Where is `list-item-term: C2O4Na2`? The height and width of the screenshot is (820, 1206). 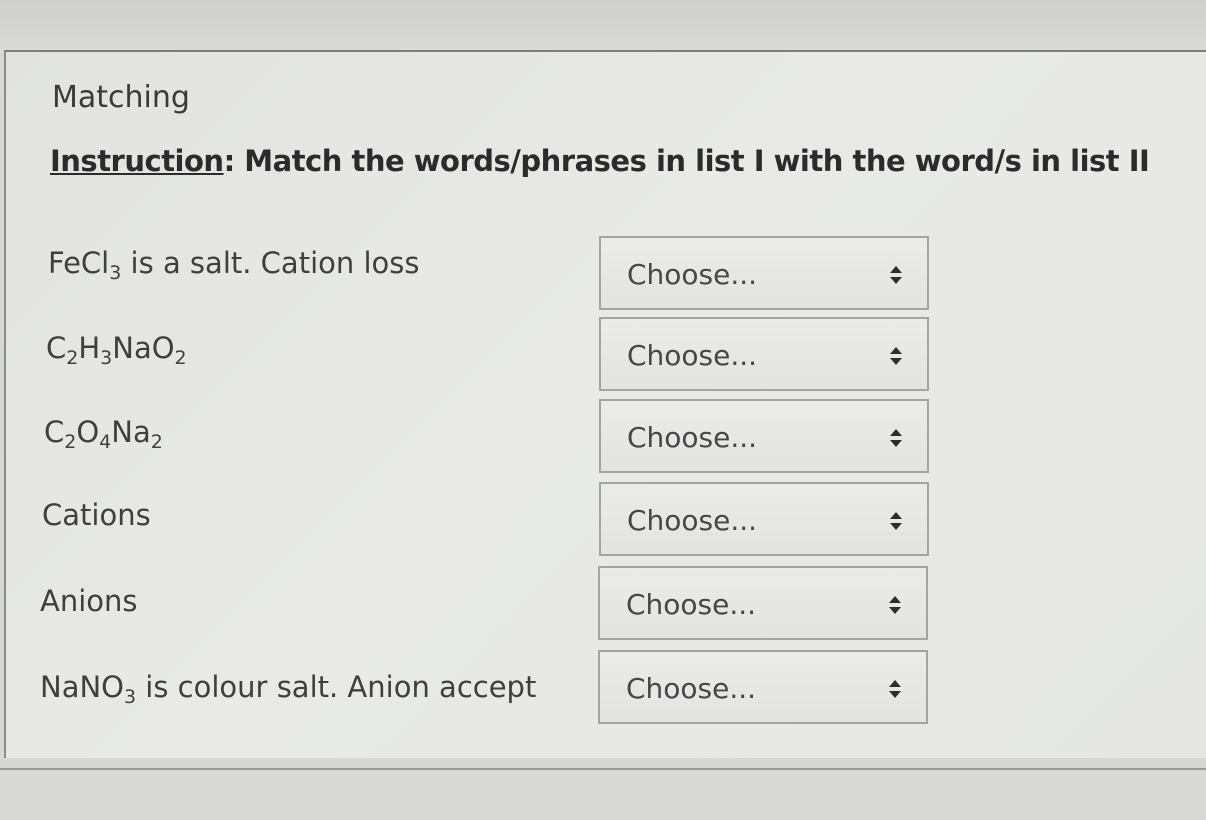
list-item-term: C2O4Na2 is located at coordinates (103, 433).